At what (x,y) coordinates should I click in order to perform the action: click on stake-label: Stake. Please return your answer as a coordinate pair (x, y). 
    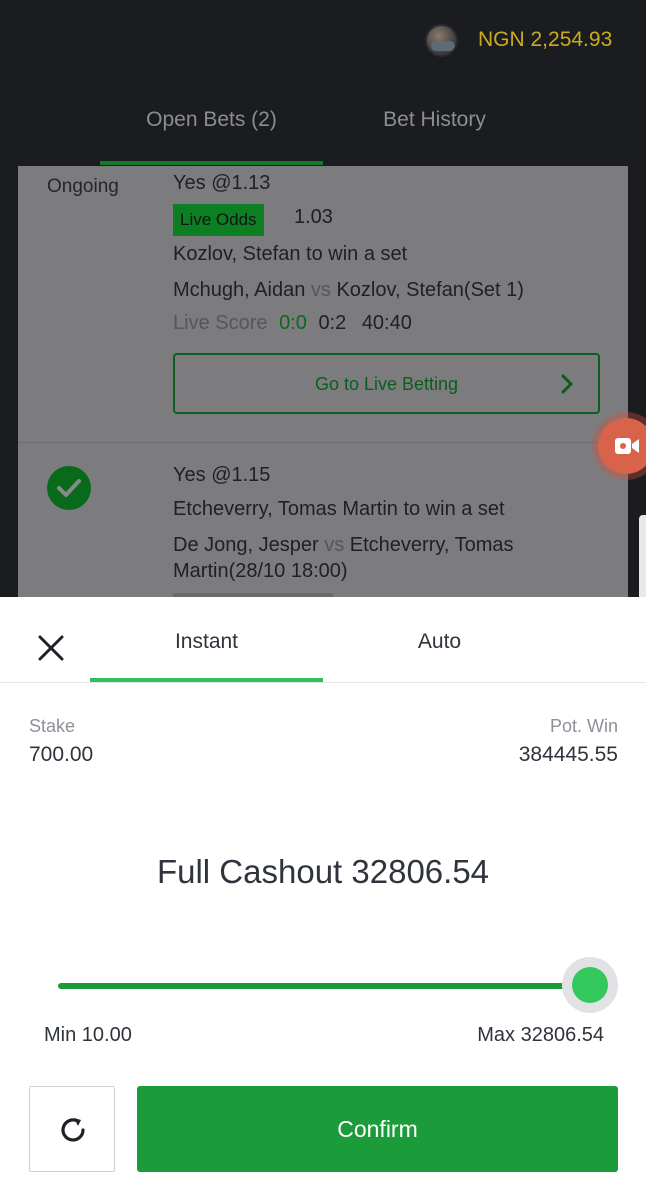
    Looking at the image, I should click on (52, 726).